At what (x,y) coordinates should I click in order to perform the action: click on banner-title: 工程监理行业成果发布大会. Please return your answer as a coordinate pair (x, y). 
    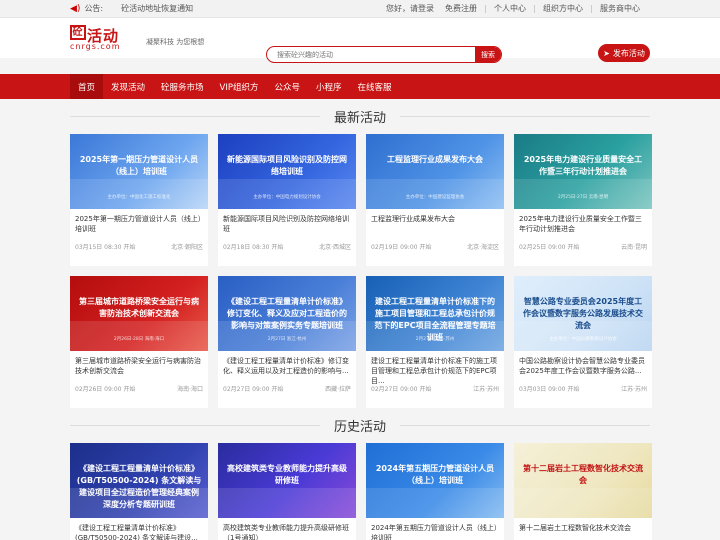
    Looking at the image, I should click on (435, 159).